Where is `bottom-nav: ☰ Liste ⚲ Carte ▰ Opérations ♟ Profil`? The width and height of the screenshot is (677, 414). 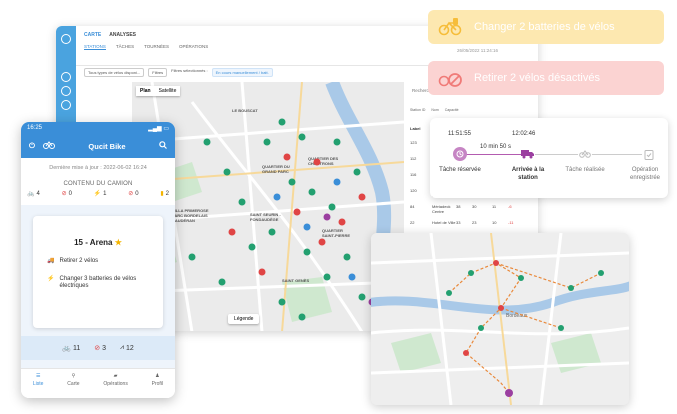 bottom-nav: ☰ Liste ⚲ Carte ▰ Opérations ♟ Profil is located at coordinates (98, 383).